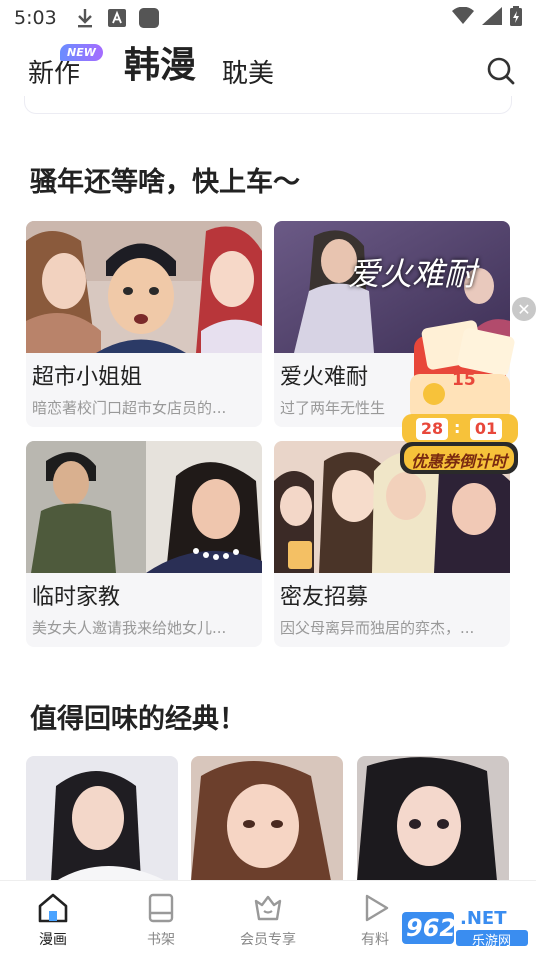 The image size is (536, 954). Describe the element at coordinates (81, 52) in the screenshot. I see `new-badge: NEW` at that location.